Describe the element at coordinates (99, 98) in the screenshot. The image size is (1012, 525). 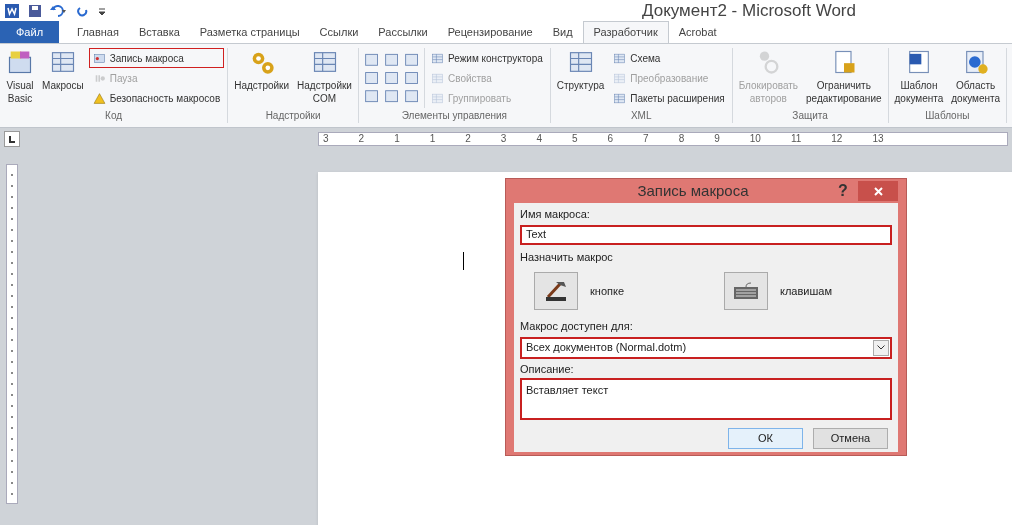
I see `warning-icon` at that location.